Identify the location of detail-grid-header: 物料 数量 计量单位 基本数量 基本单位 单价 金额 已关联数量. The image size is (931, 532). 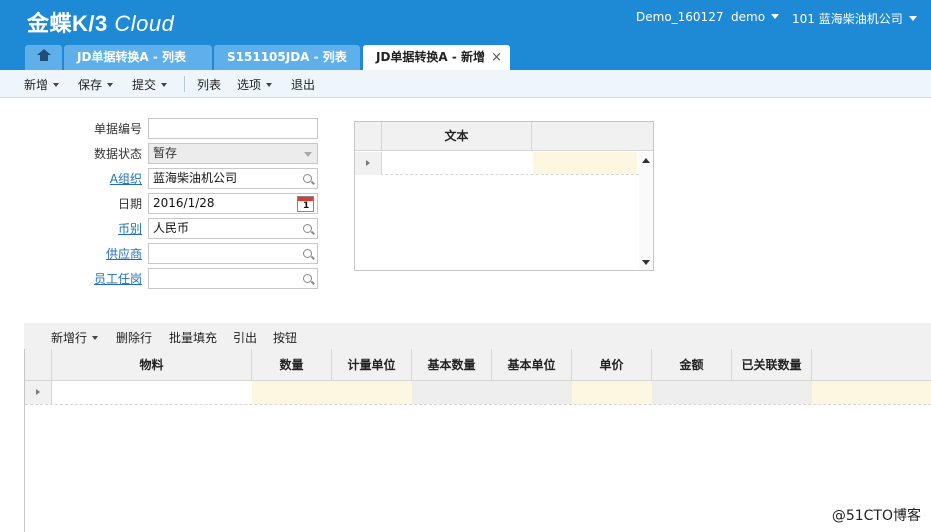
(478, 365).